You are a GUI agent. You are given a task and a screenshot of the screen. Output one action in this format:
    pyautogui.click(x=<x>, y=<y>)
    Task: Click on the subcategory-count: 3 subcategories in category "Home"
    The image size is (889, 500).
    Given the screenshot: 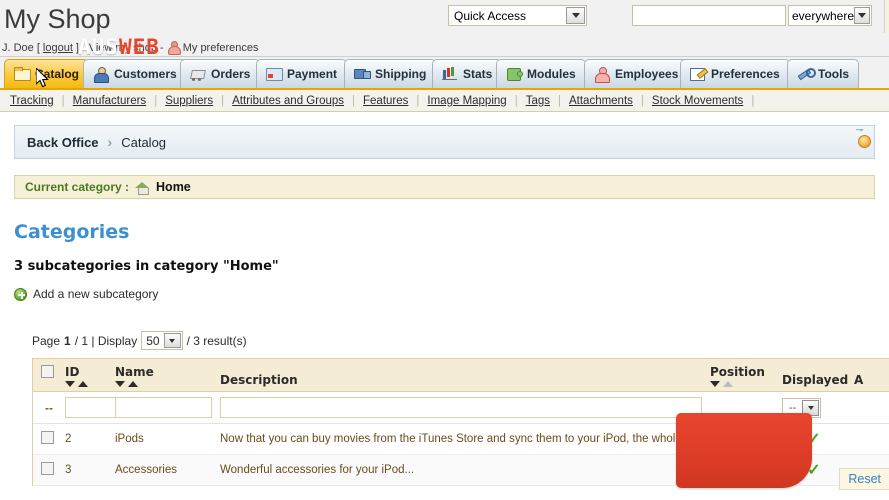 What is the action you would take?
    pyautogui.click(x=146, y=266)
    